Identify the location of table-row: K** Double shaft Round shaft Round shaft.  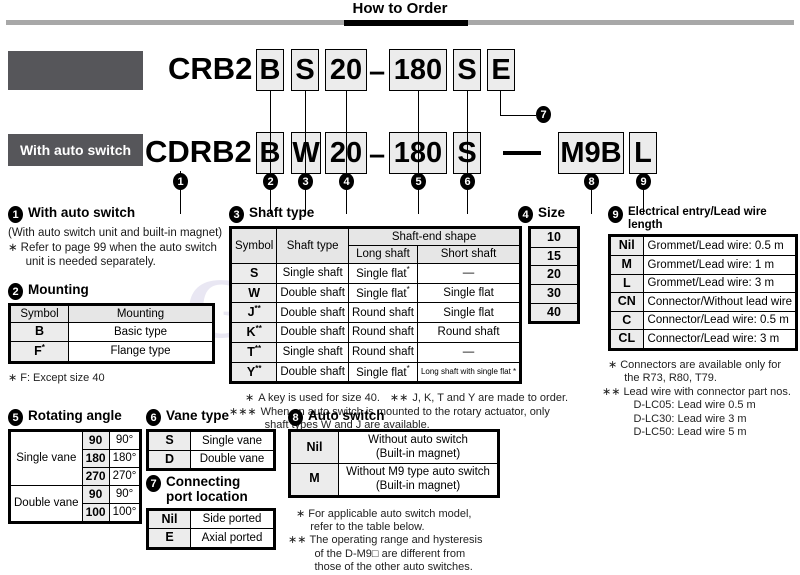
(375, 332).